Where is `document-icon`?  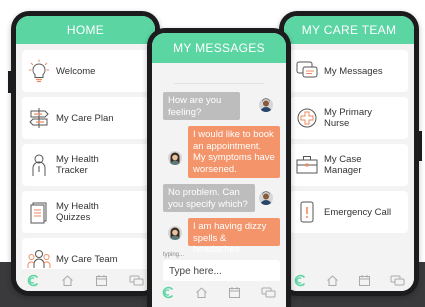
document-icon is located at coordinates (39, 212).